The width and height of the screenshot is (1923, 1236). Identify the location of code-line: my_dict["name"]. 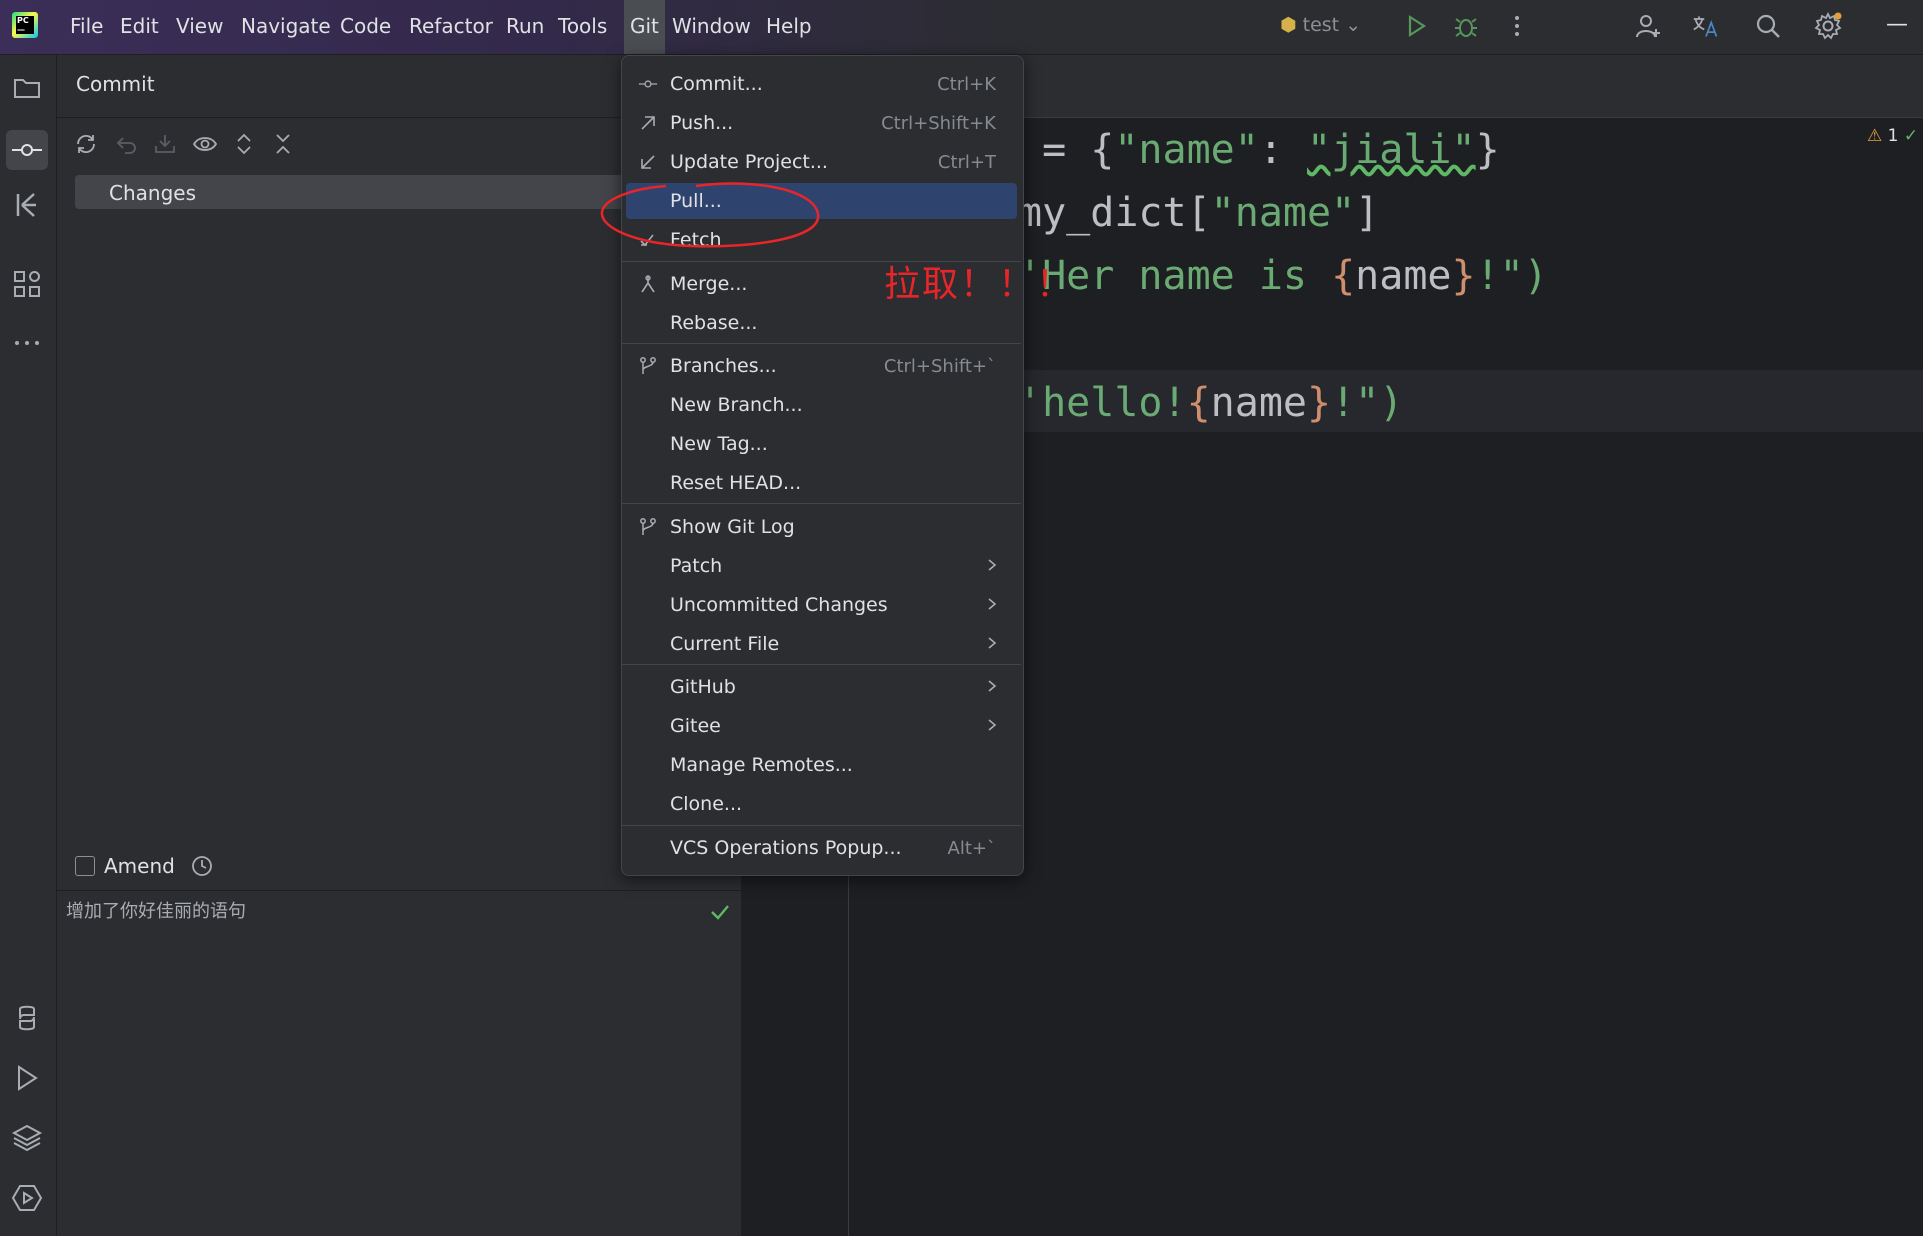
(1199, 213).